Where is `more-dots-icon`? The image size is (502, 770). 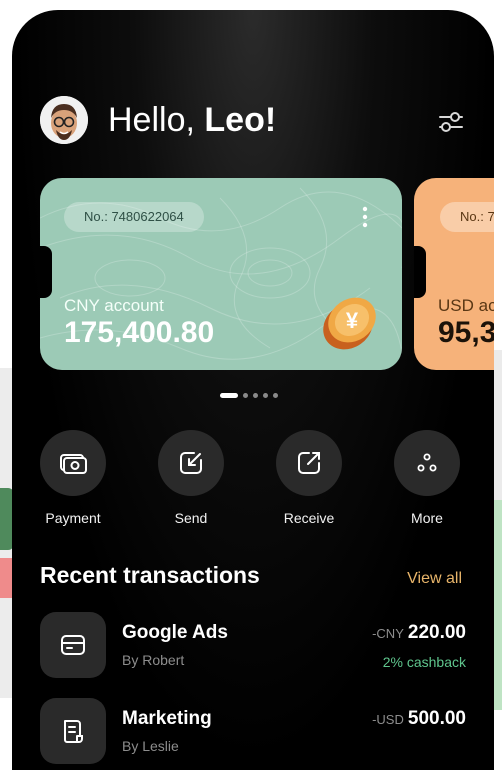 more-dots-icon is located at coordinates (427, 463).